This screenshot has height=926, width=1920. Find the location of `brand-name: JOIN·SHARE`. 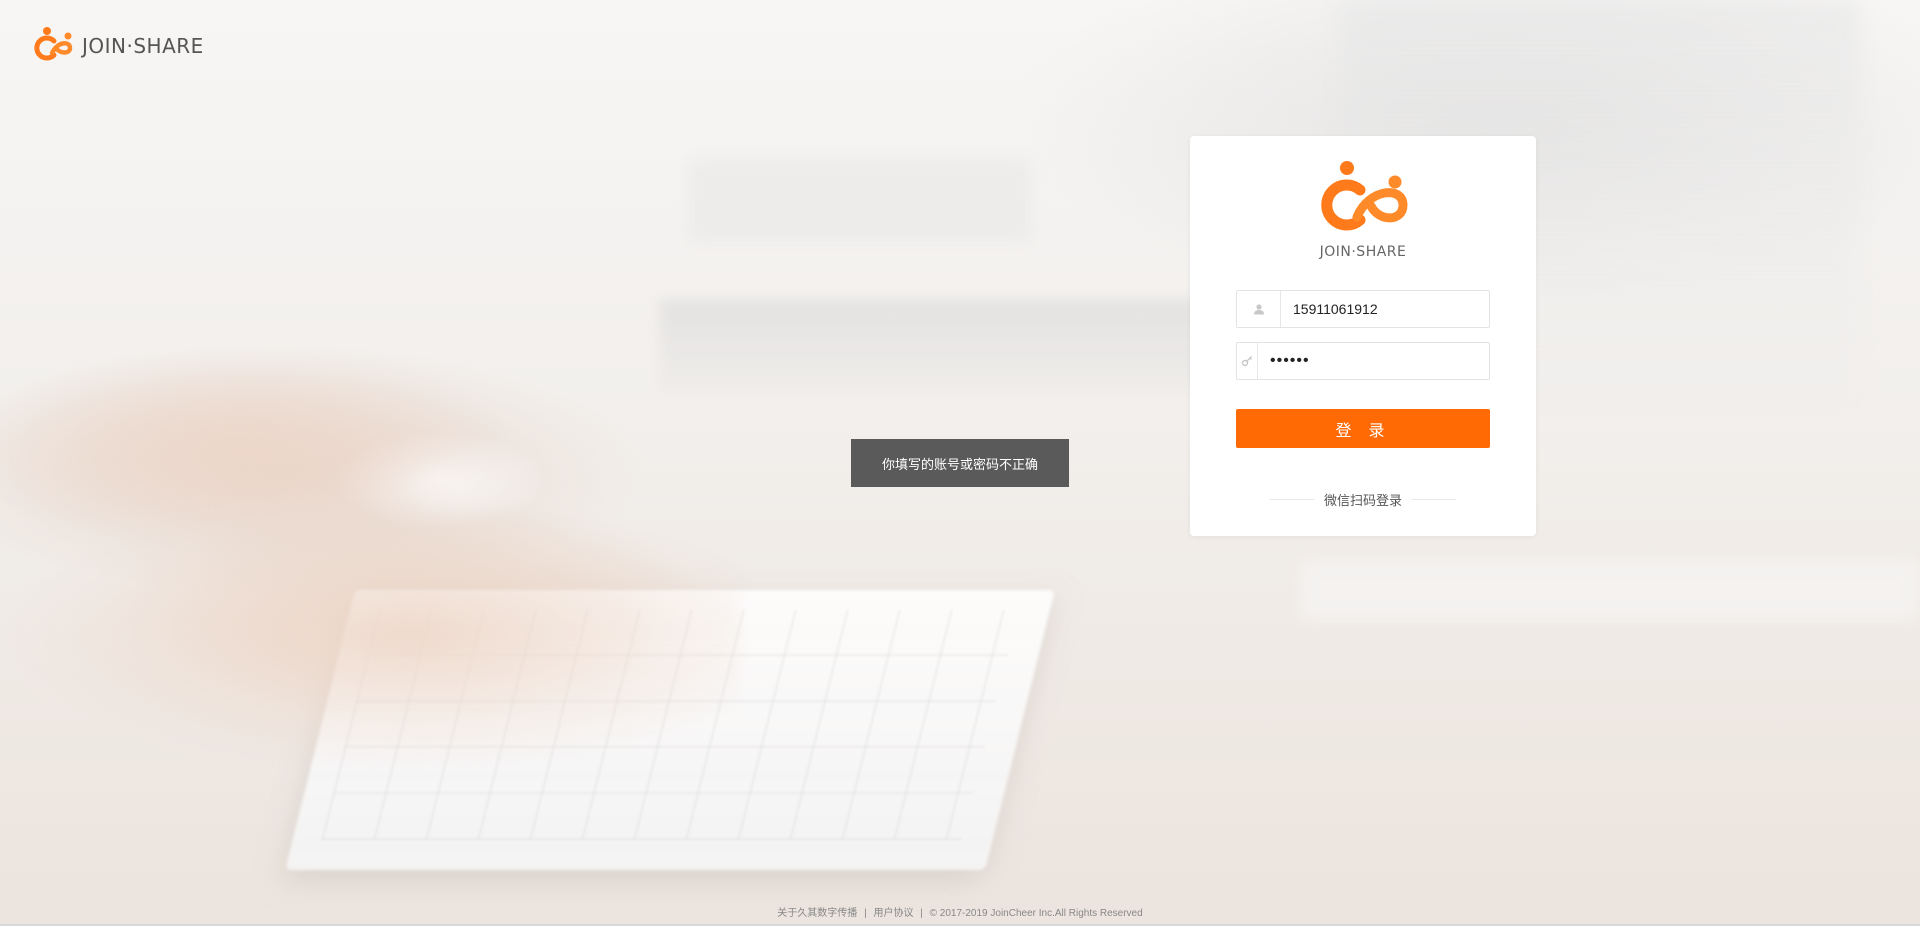

brand-name: JOIN·SHARE is located at coordinates (143, 46).